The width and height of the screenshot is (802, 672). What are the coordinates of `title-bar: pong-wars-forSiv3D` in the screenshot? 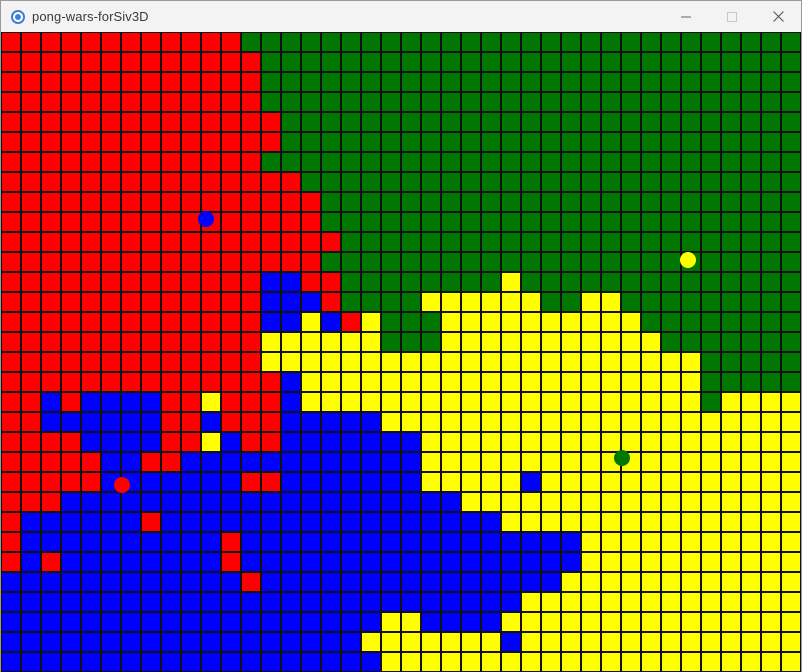 It's located at (401, 16).